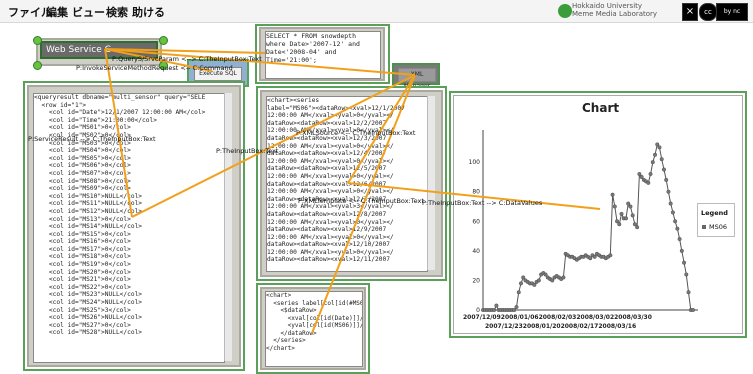 Image resolution: width=753 pixels, height=374 pixels. Describe the element at coordinates (732, 12) in the screenshot. I see `cc-by-nc-icon: by nc` at that location.